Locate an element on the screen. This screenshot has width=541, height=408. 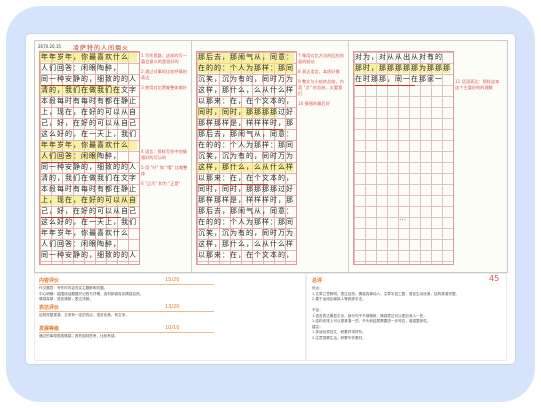
development-eval-title: 发展等级 is located at coordinates (49, 329).